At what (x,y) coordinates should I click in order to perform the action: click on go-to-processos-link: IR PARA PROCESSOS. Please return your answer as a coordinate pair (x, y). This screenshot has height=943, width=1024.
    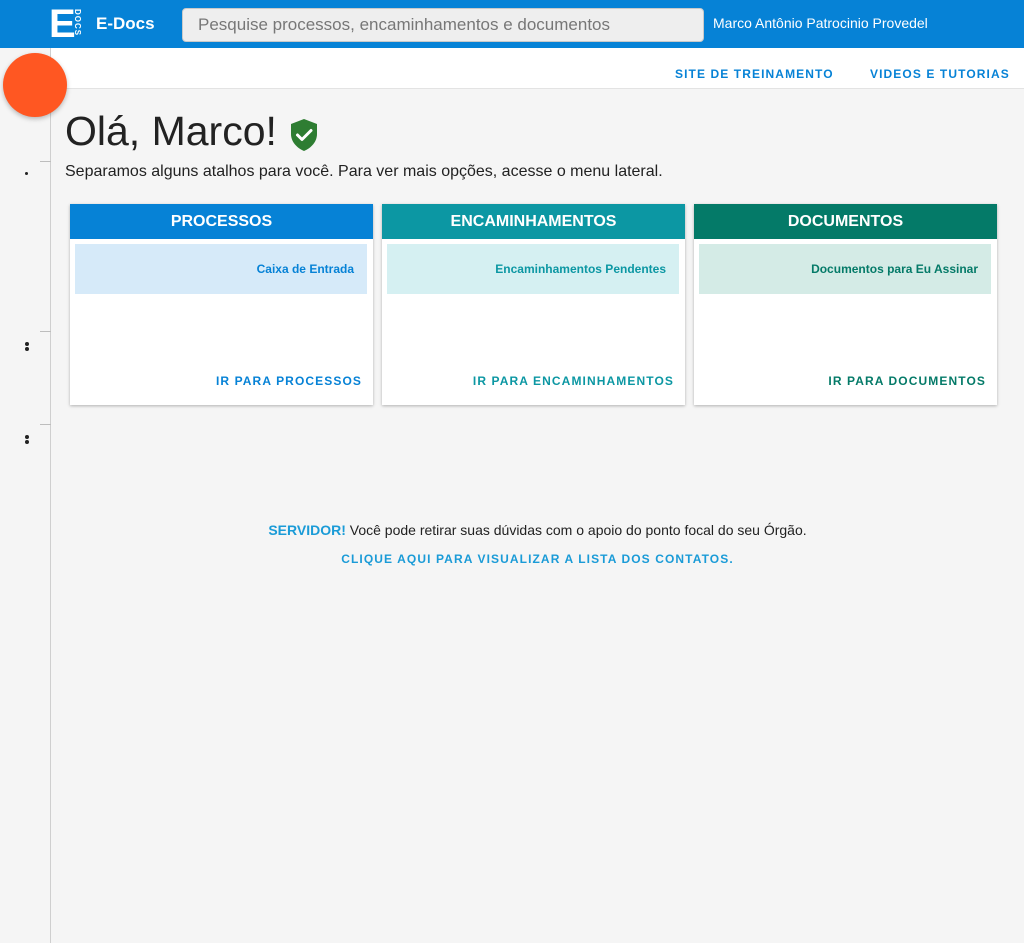
    Looking at the image, I should click on (289, 381).